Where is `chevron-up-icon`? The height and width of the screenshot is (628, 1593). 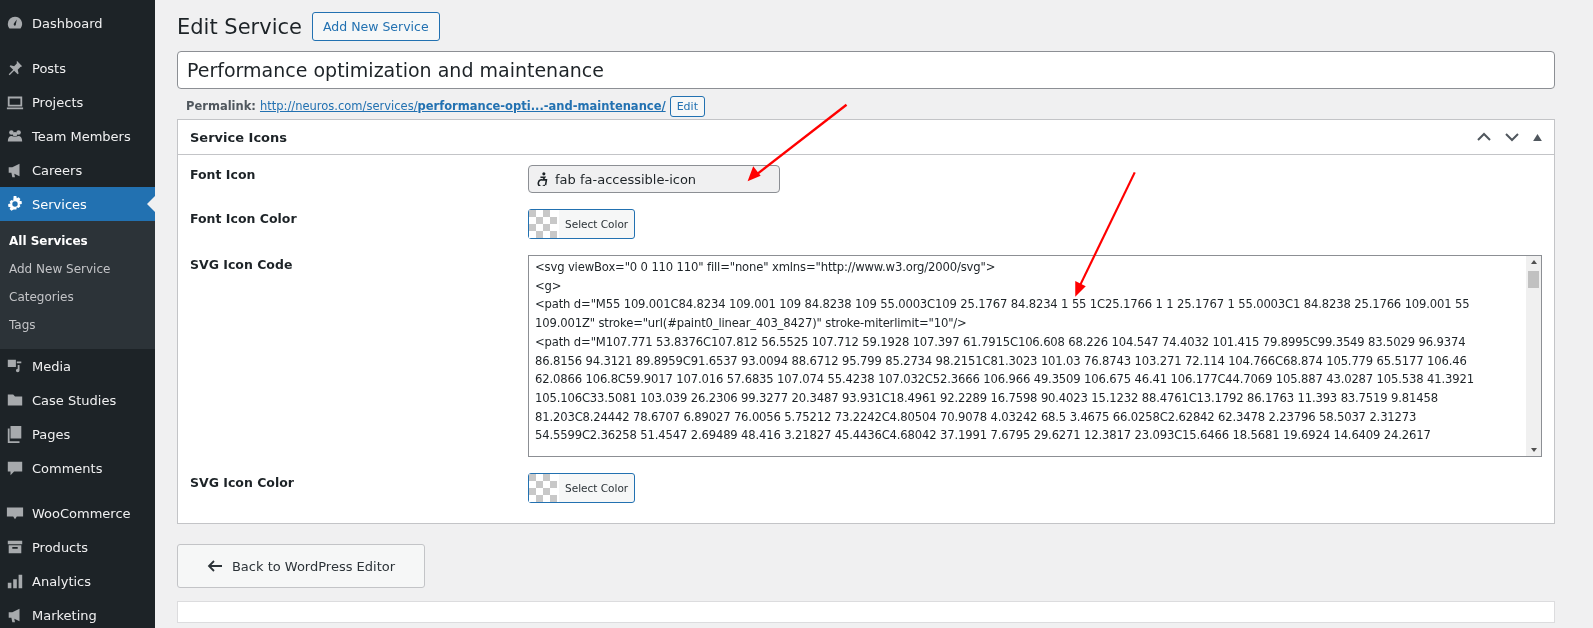 chevron-up-icon is located at coordinates (1484, 137).